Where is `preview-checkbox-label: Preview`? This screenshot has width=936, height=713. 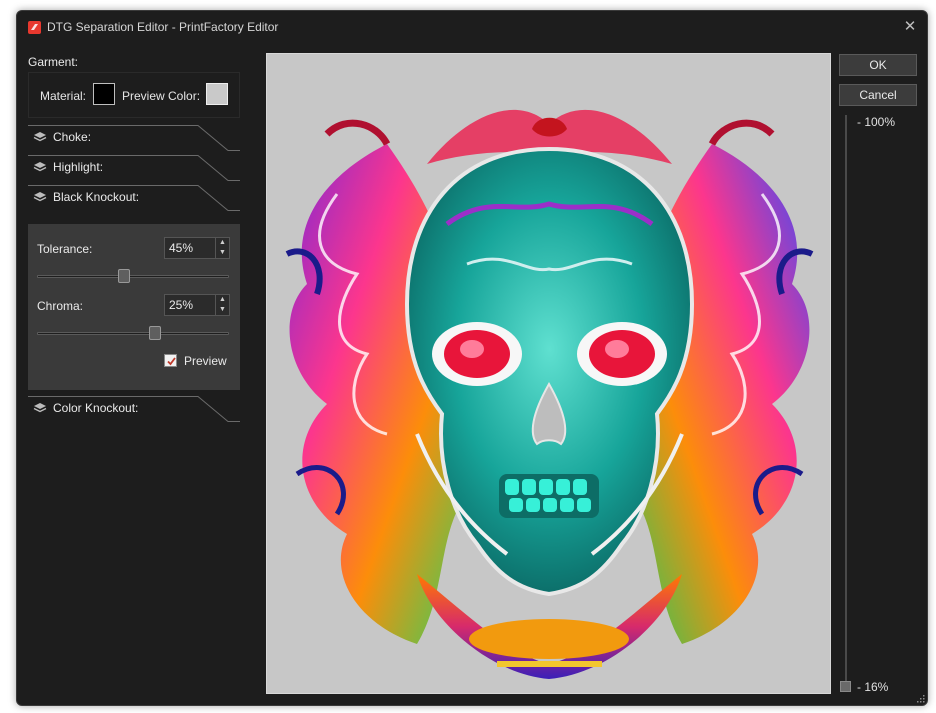 preview-checkbox-label: Preview is located at coordinates (205, 361).